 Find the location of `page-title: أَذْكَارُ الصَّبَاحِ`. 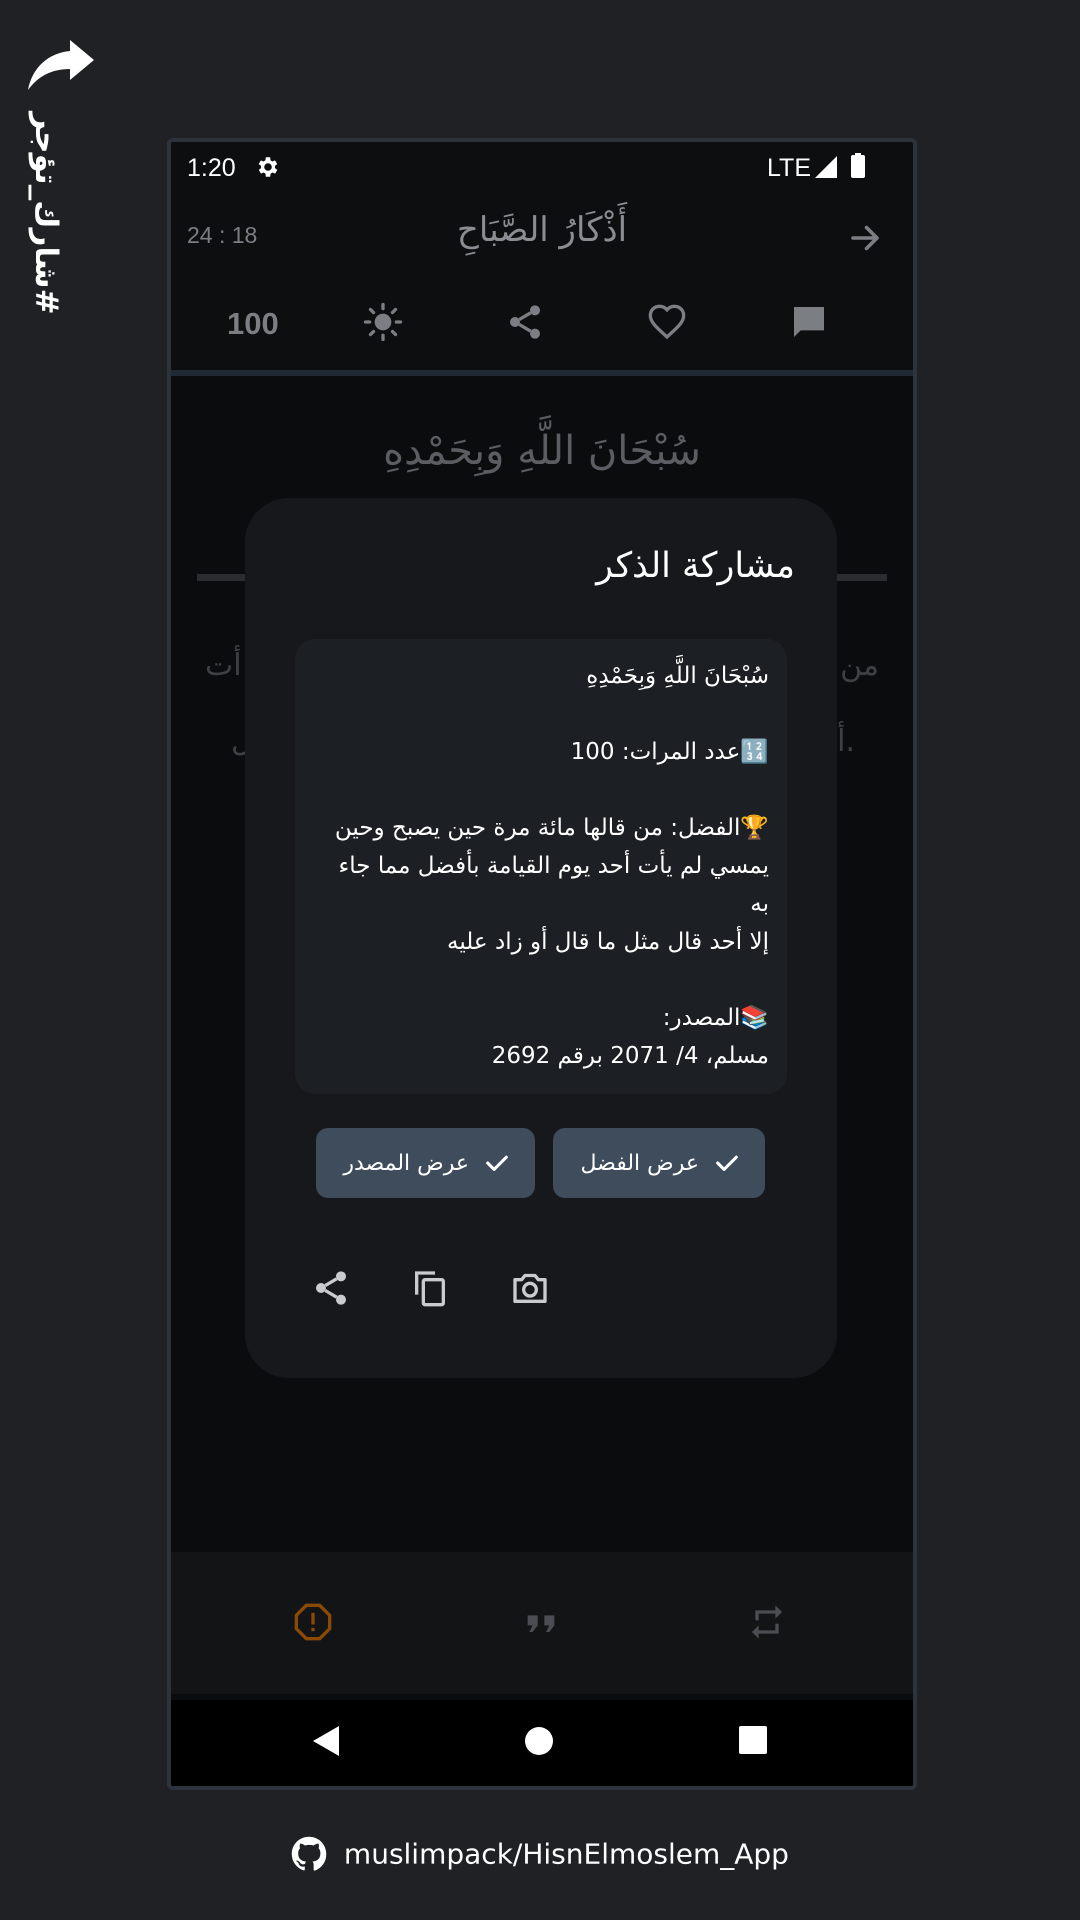

page-title: أَذْكَارُ الصَّبَاحِ is located at coordinates (542, 230).